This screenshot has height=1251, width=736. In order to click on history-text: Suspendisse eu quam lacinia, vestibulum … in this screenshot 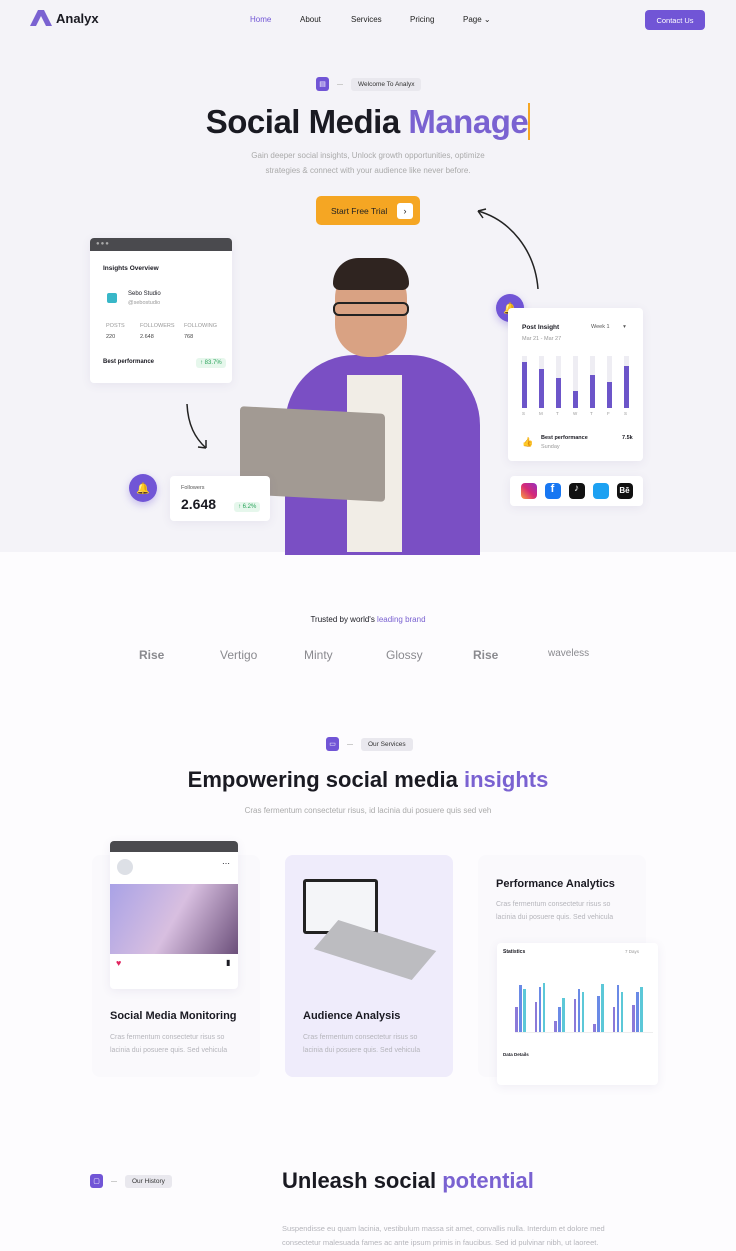, I will do `click(443, 1236)`.